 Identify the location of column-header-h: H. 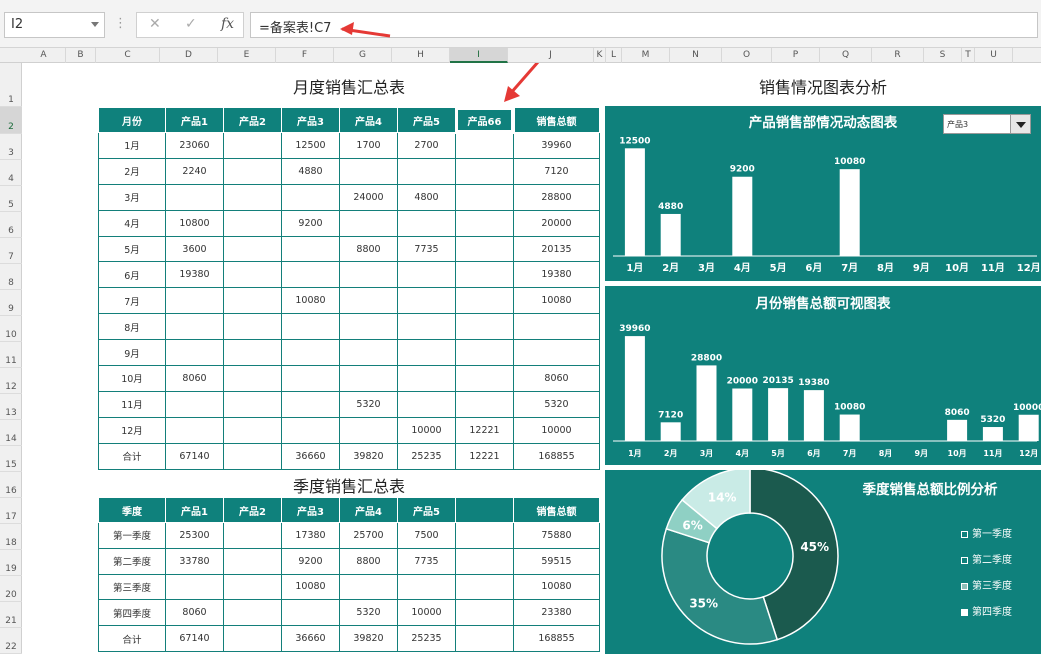
(421, 55).